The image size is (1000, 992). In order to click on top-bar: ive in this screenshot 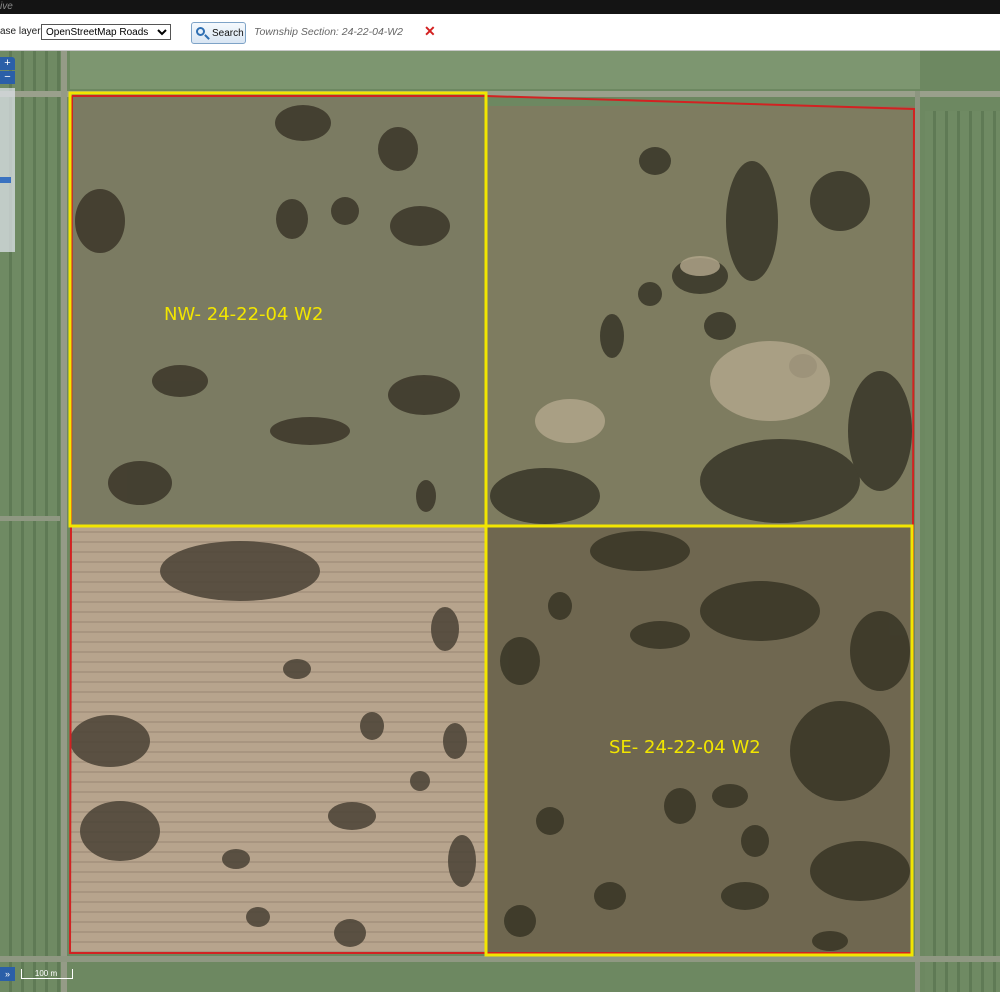, I will do `click(500, 7)`.